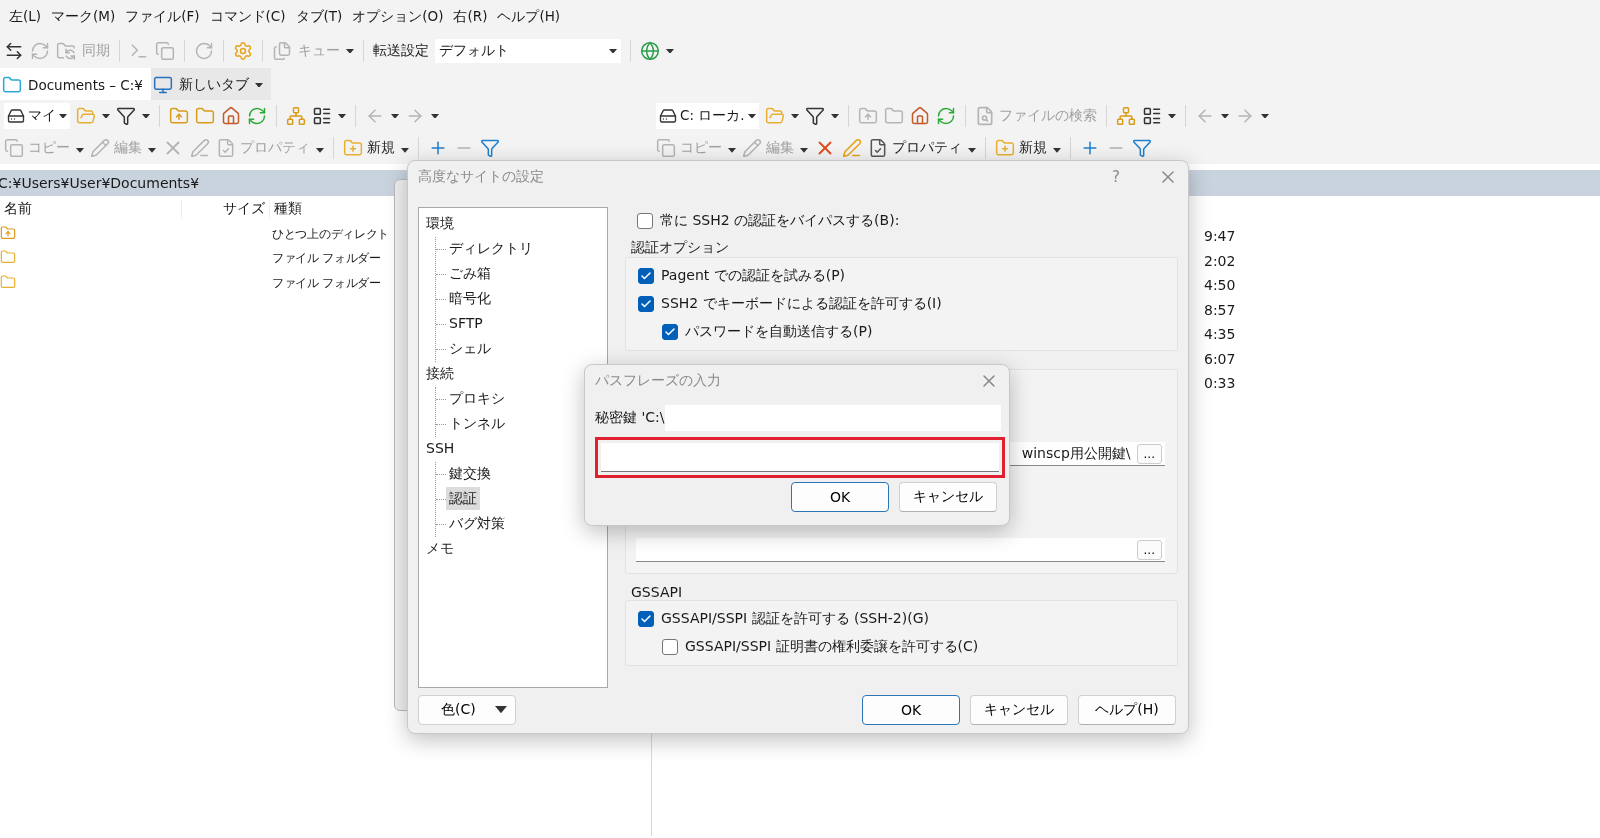 Image resolution: width=1600 pixels, height=838 pixels. I want to click on tree-item: メモ, so click(440, 548).